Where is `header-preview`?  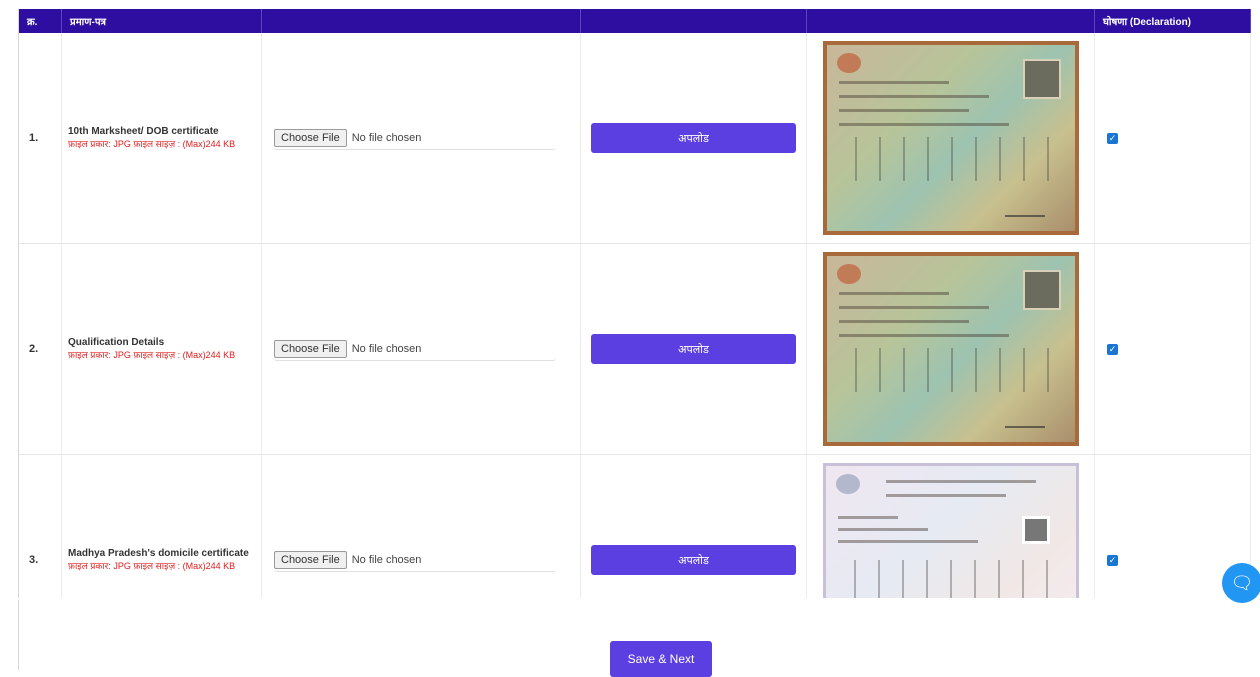
header-preview is located at coordinates (951, 21).